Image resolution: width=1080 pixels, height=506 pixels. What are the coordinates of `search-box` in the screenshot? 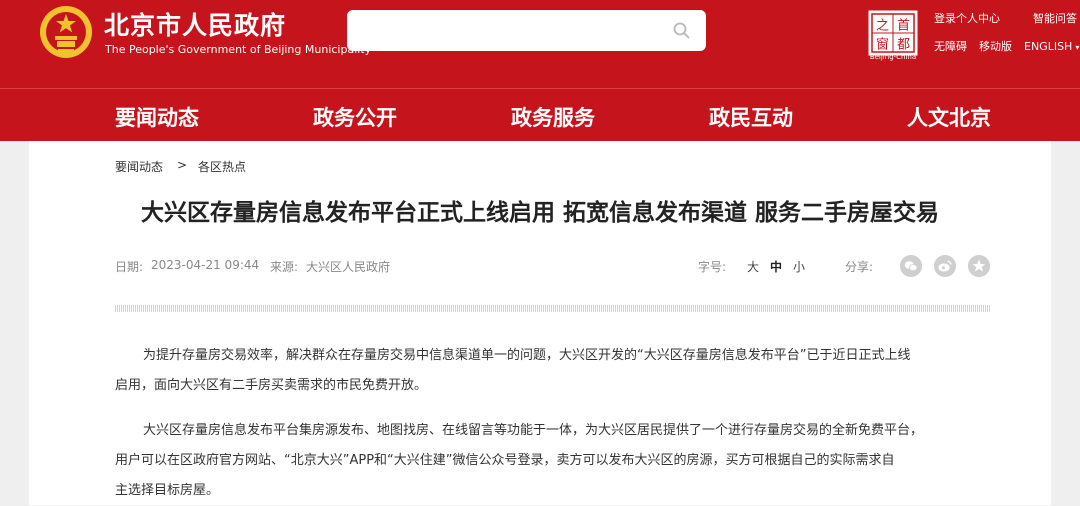 It's located at (526, 30).